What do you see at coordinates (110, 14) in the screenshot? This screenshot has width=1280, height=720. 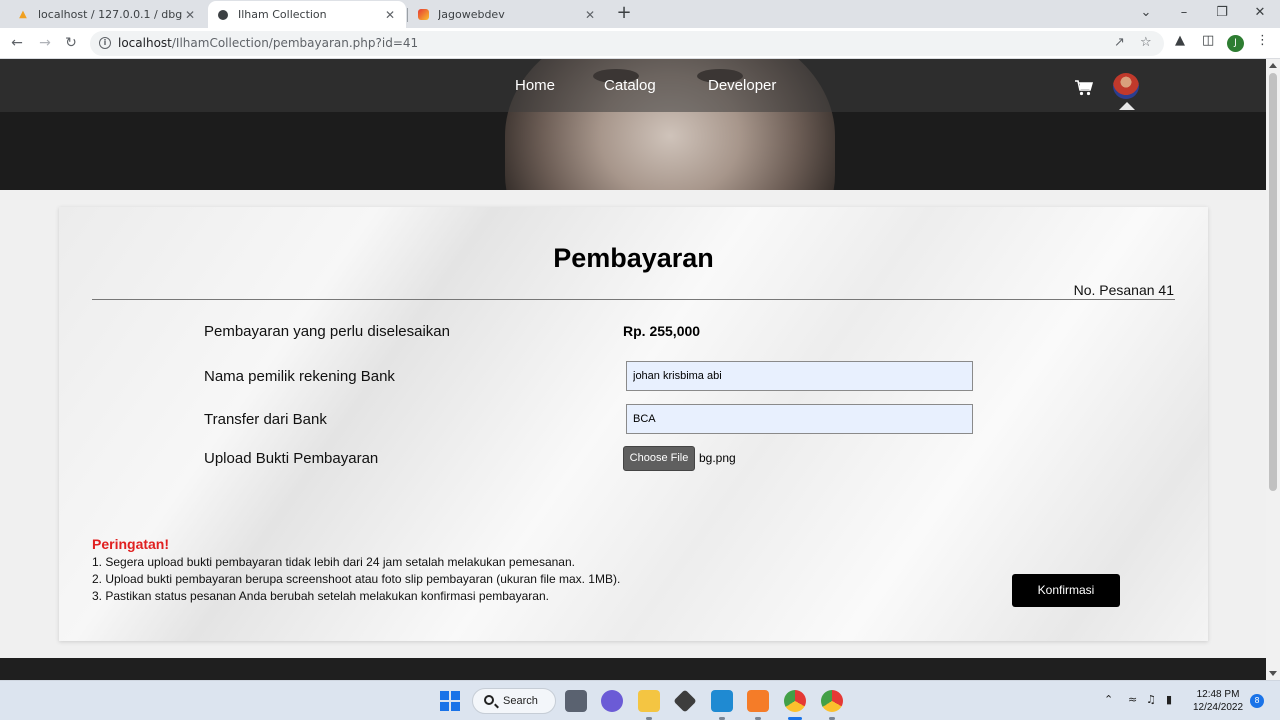 I see `tab-title: localhost / 127.0.0.1 / dbgi / pem` at bounding box center [110, 14].